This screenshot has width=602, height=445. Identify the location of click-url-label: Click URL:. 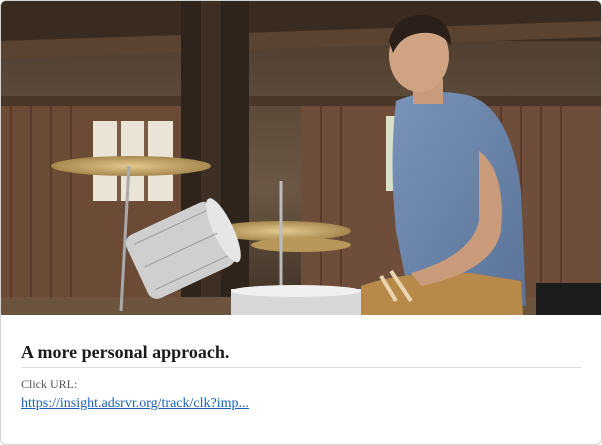
(49, 384).